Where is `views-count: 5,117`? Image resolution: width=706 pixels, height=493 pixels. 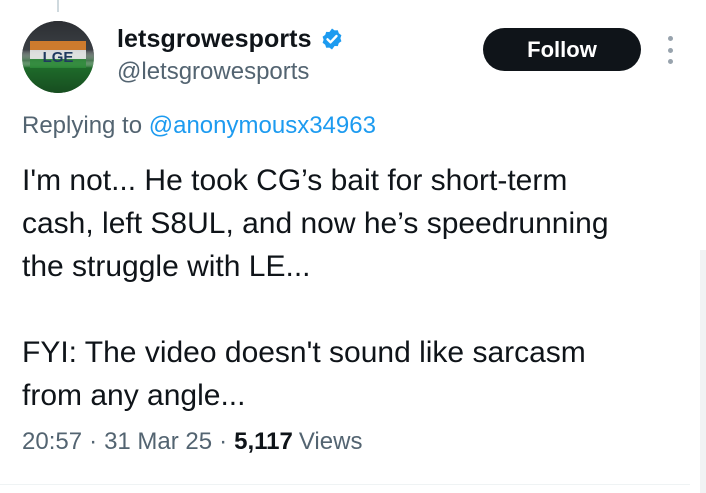 views-count: 5,117 is located at coordinates (263, 441).